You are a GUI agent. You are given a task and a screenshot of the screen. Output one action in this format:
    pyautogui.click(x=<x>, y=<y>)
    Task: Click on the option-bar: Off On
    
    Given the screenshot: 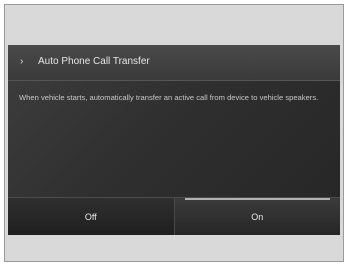 What is the action you would take?
    pyautogui.click(x=174, y=216)
    